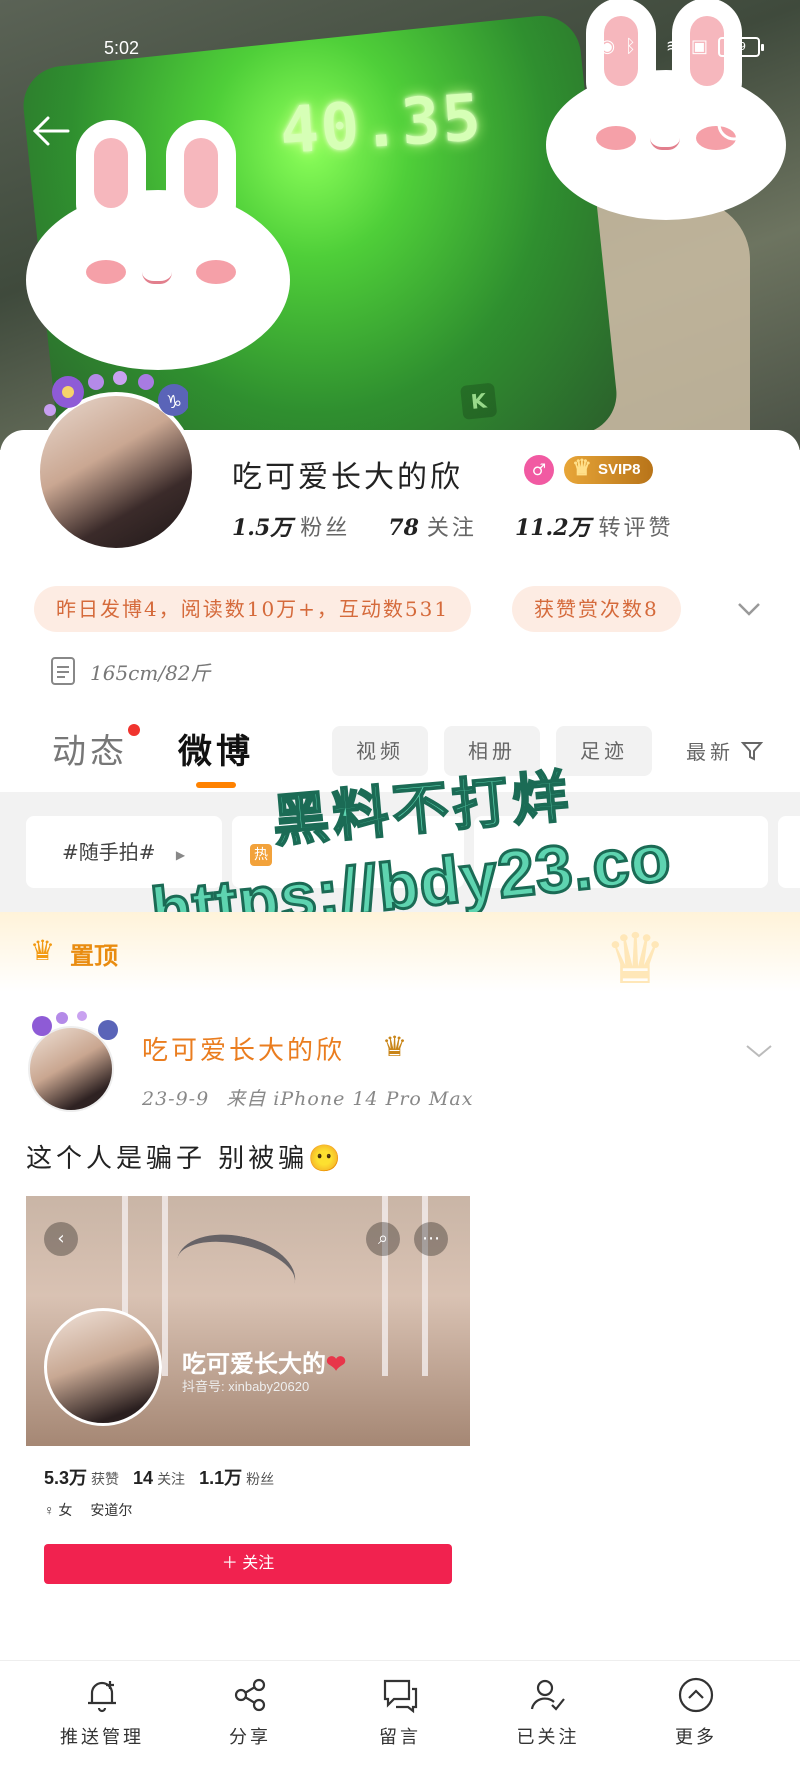 The width and height of the screenshot is (800, 1777). What do you see at coordinates (478, 401) in the screenshot?
I see `scale-brand-logo: K` at bounding box center [478, 401].